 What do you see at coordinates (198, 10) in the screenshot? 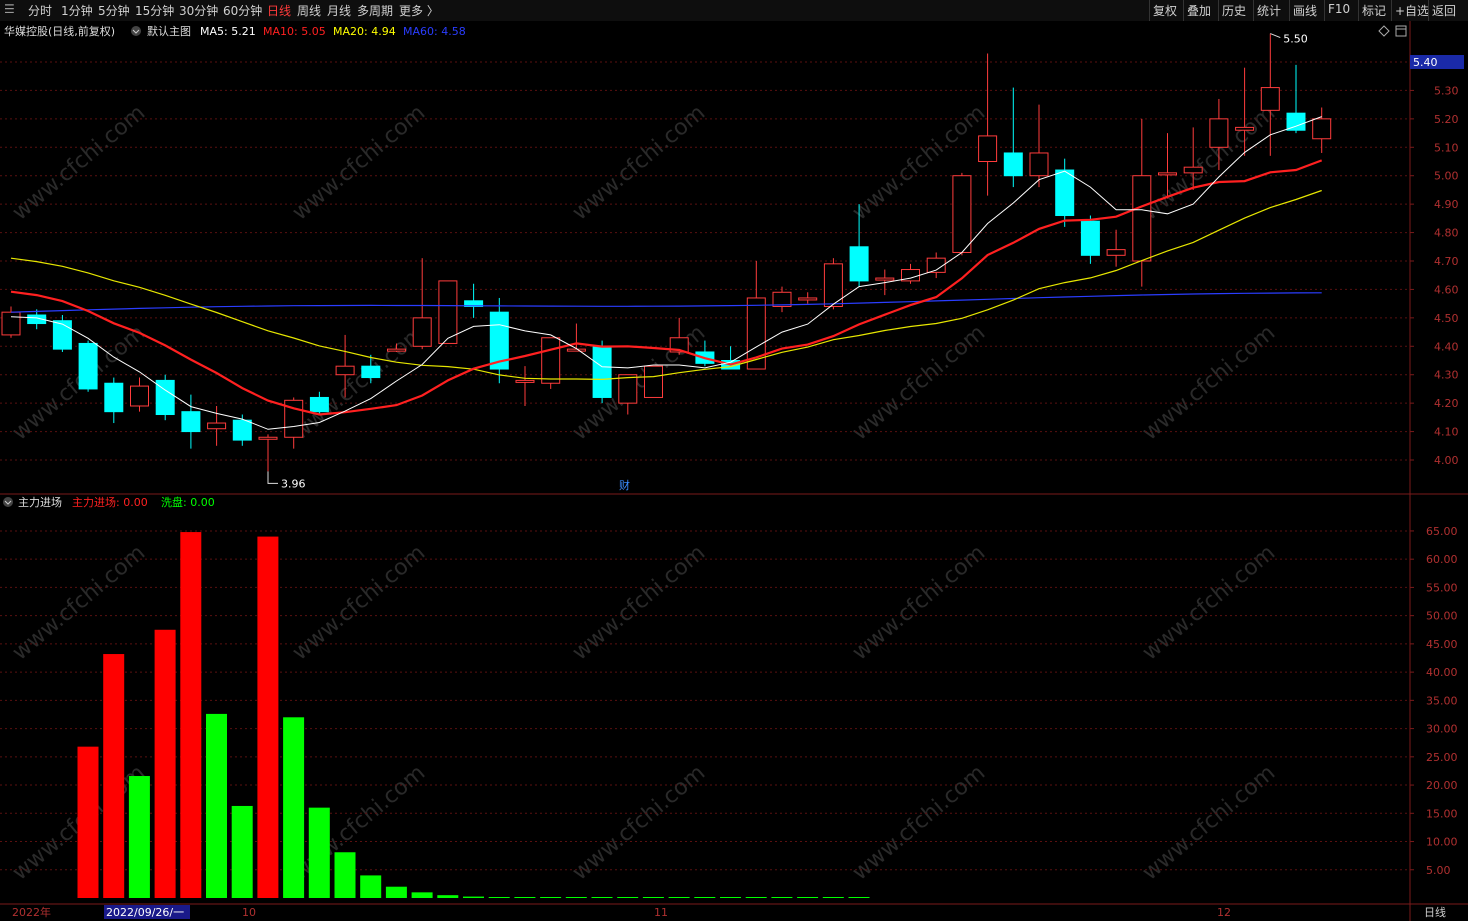
I see `period-tab-4: 30分钟` at bounding box center [198, 10].